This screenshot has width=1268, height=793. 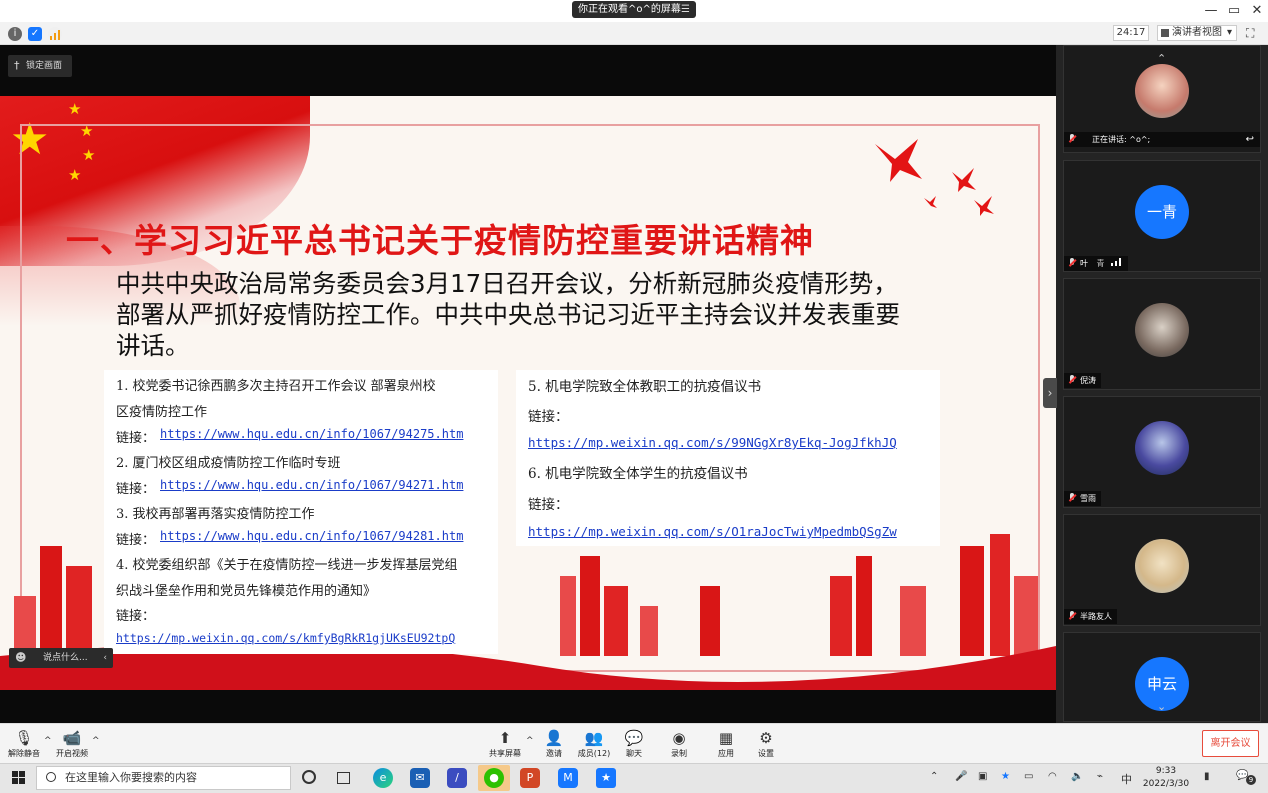 I want to click on powerpoint-icon: P, so click(x=530, y=778).